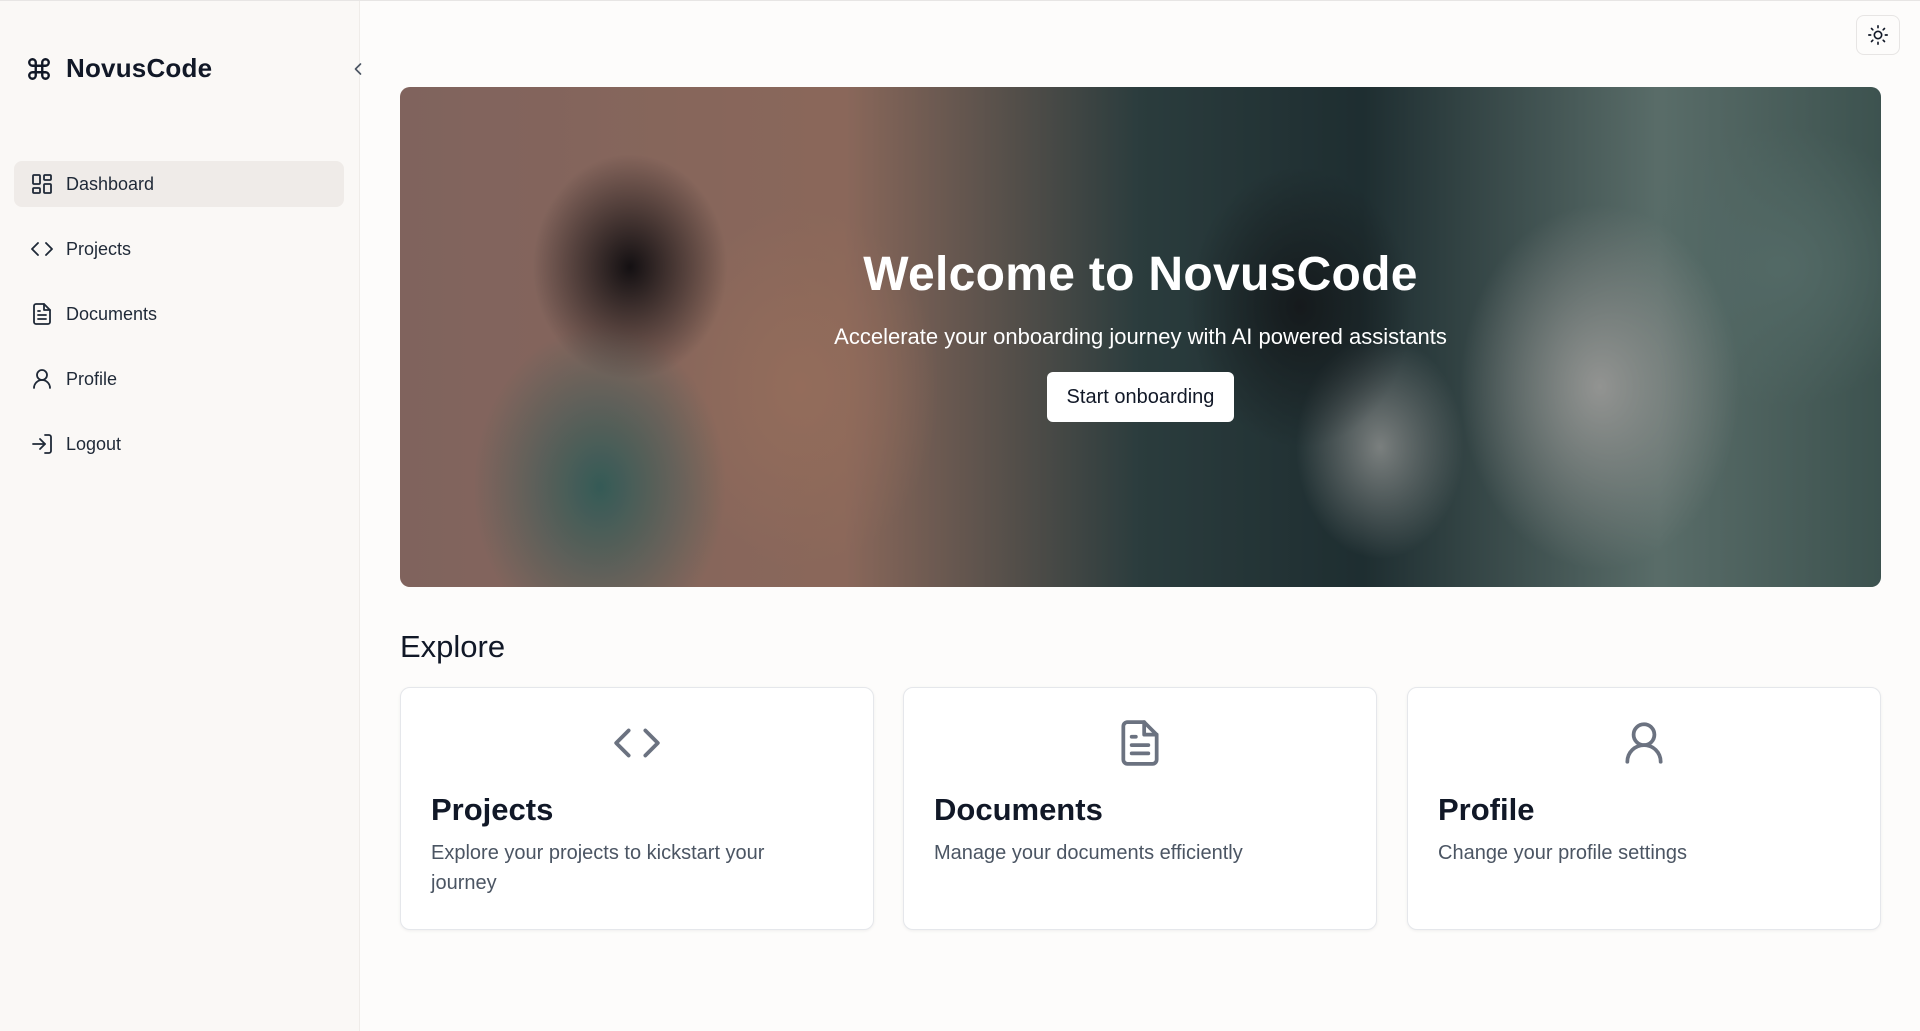 This screenshot has height=1031, width=1920. I want to click on sun-icon, so click(1878, 35).